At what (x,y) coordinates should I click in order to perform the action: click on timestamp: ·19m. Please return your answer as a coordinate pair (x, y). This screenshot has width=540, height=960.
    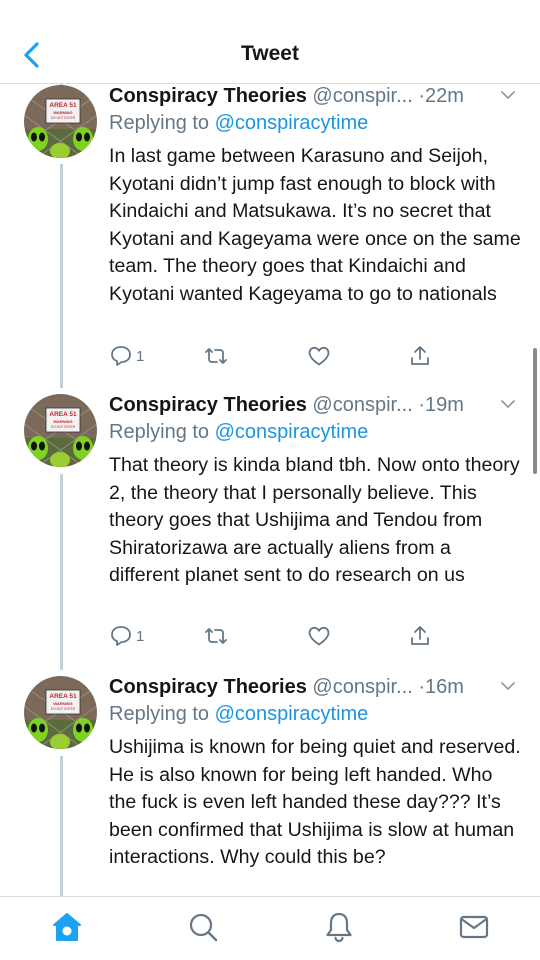
    Looking at the image, I should click on (441, 405).